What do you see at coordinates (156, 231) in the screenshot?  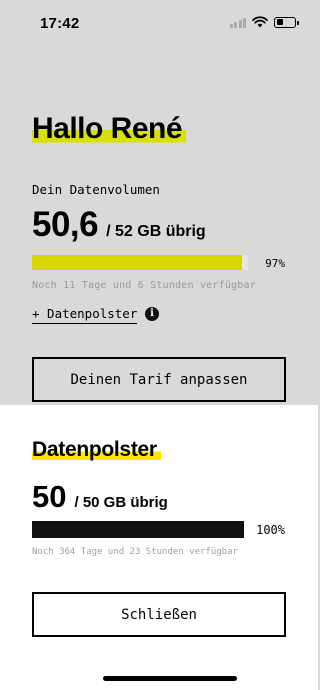 I see `remaining-total: / 52 GB übrig` at bounding box center [156, 231].